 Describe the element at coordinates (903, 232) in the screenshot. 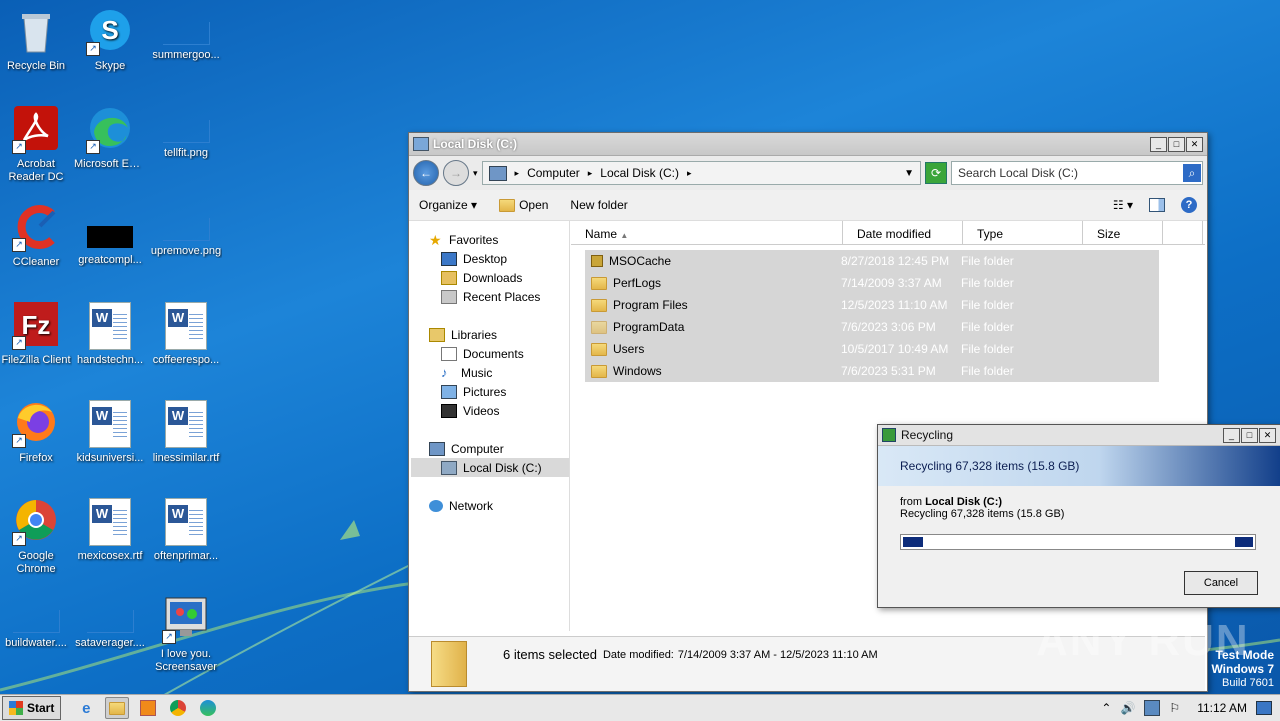

I see `column-date-modified: Date modified` at that location.